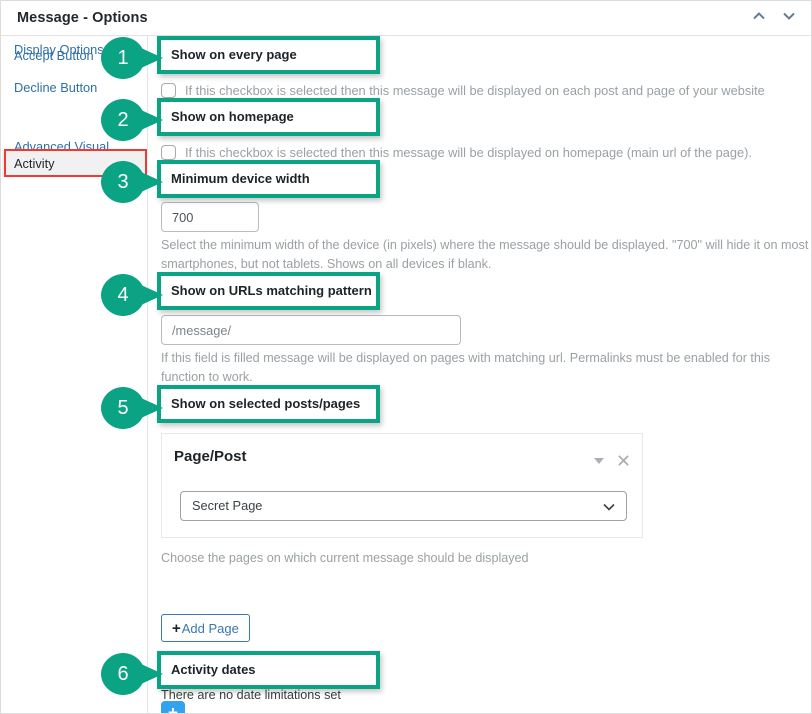  Describe the element at coordinates (130, 58) in the screenshot. I see `callout-1: 1` at that location.